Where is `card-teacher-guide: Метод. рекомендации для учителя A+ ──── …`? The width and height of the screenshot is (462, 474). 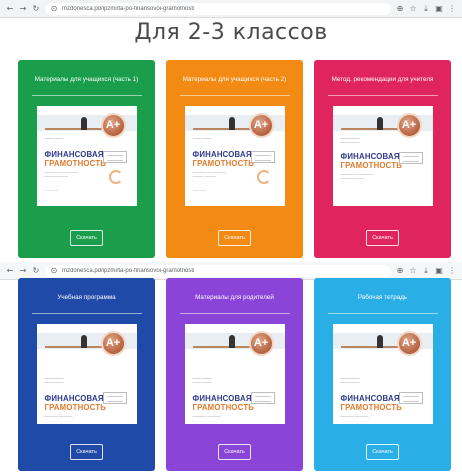
card-teacher-guide: Метод. рекомендации для учителя A+ ──── … is located at coordinates (382, 159).